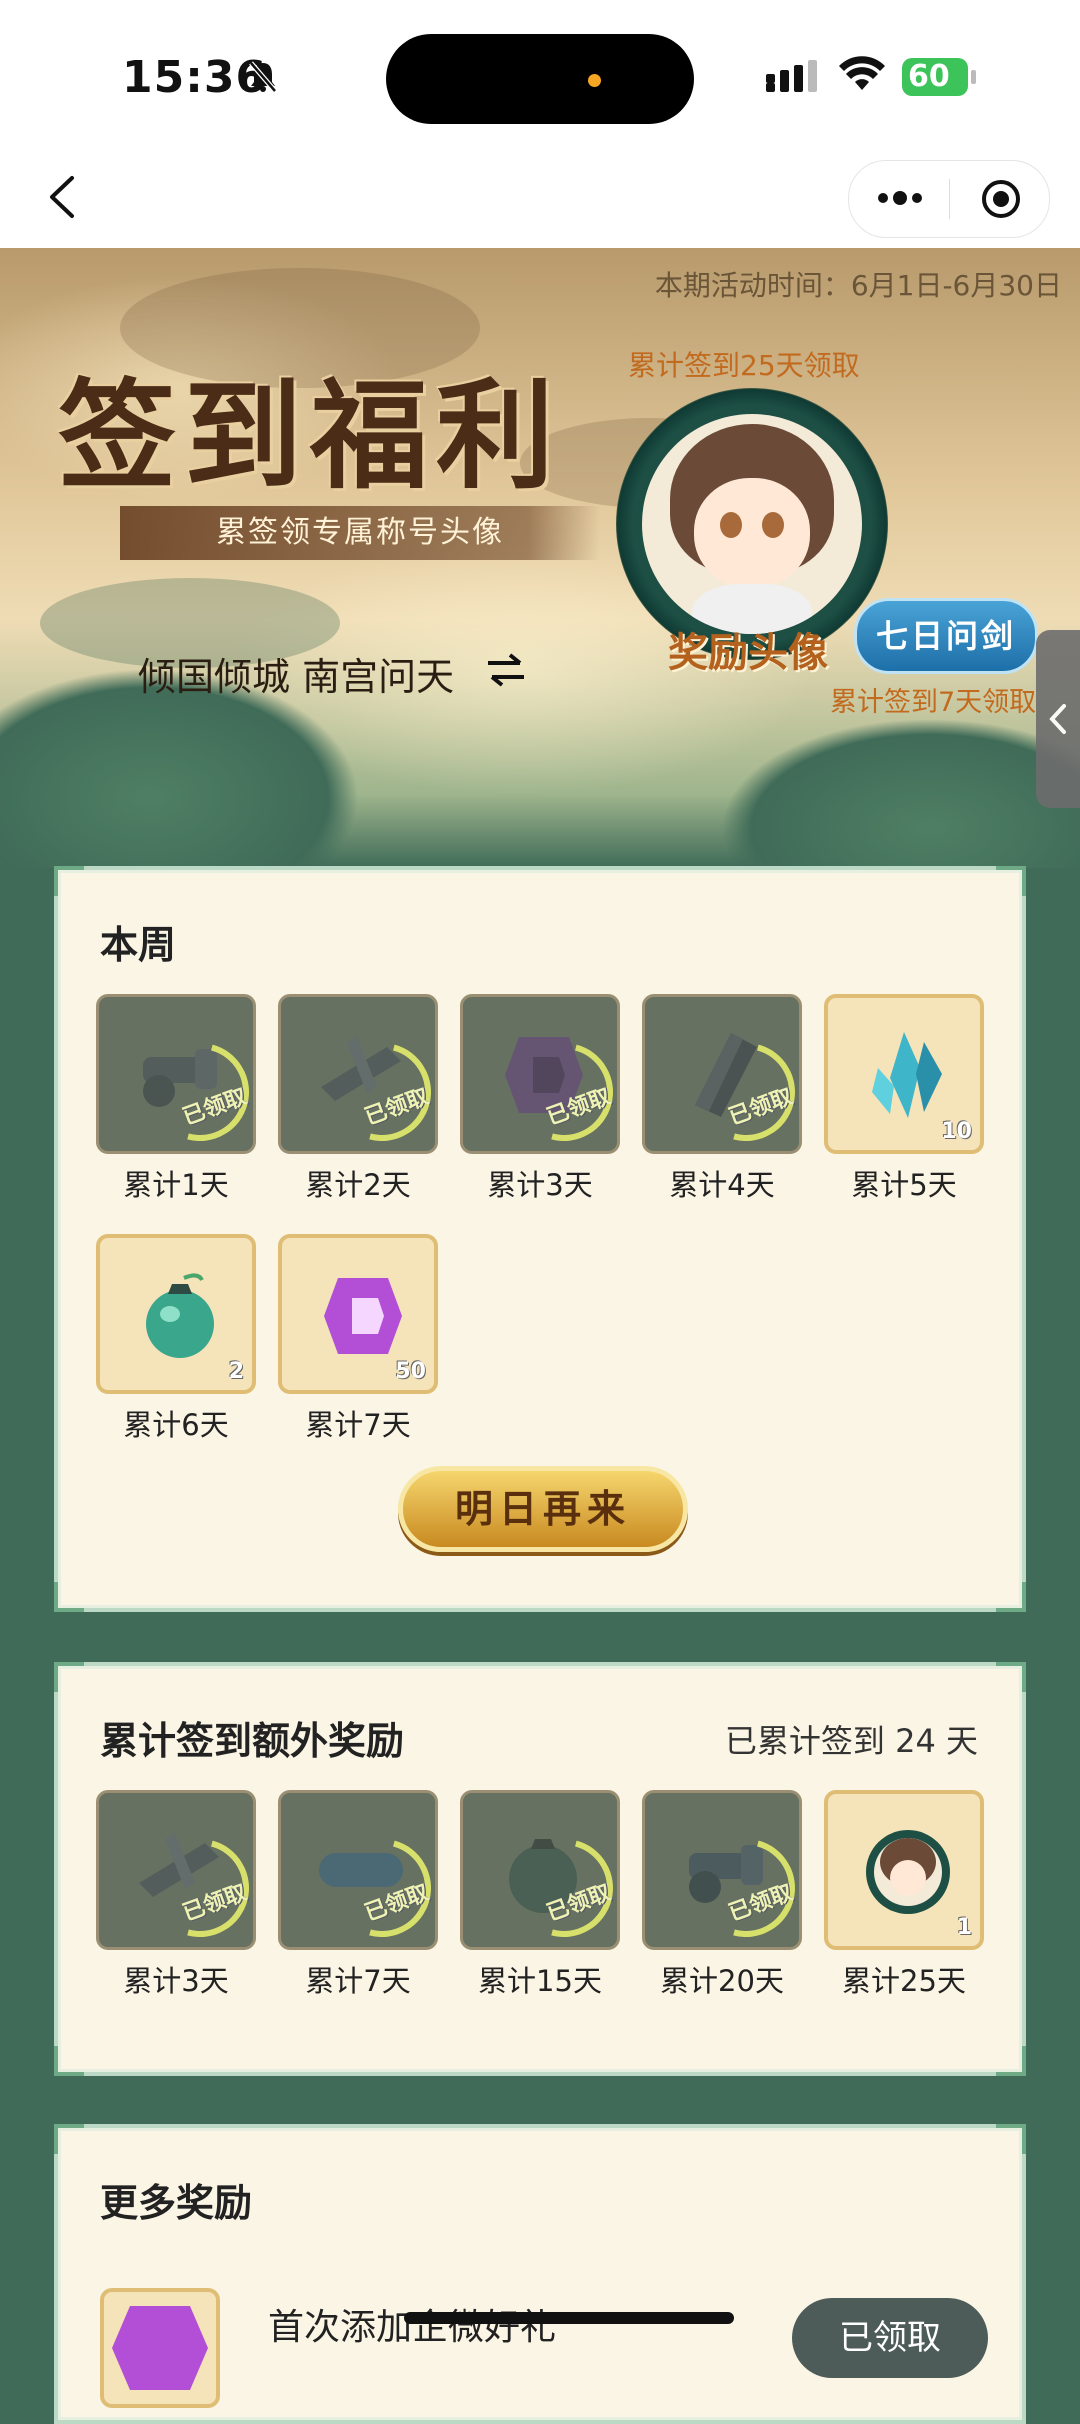 The image size is (1080, 2424). What do you see at coordinates (929, 76) in the screenshot?
I see `battery-level: 60` at bounding box center [929, 76].